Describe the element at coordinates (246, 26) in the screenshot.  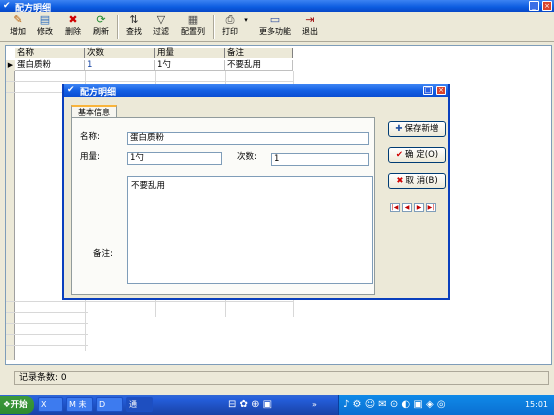
I see `print-dropdown-button: ▾` at that location.